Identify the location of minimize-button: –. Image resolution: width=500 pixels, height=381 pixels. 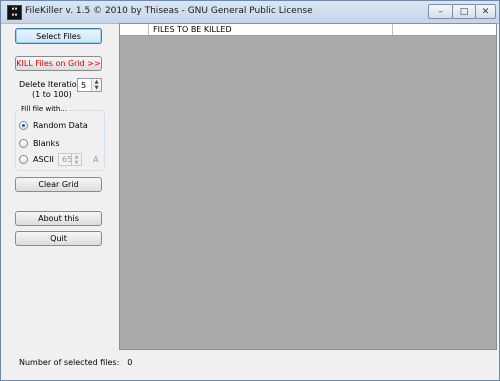
(440, 11).